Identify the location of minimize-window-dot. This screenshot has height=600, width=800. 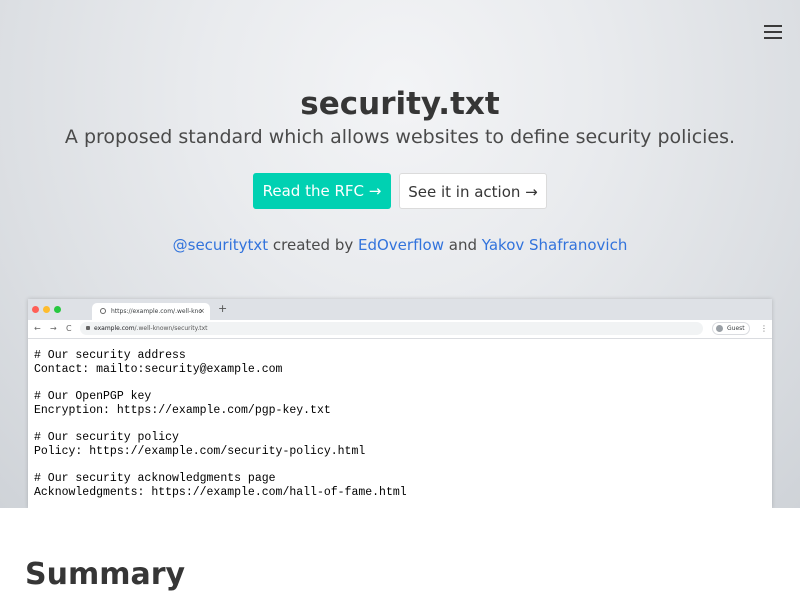
(46, 309).